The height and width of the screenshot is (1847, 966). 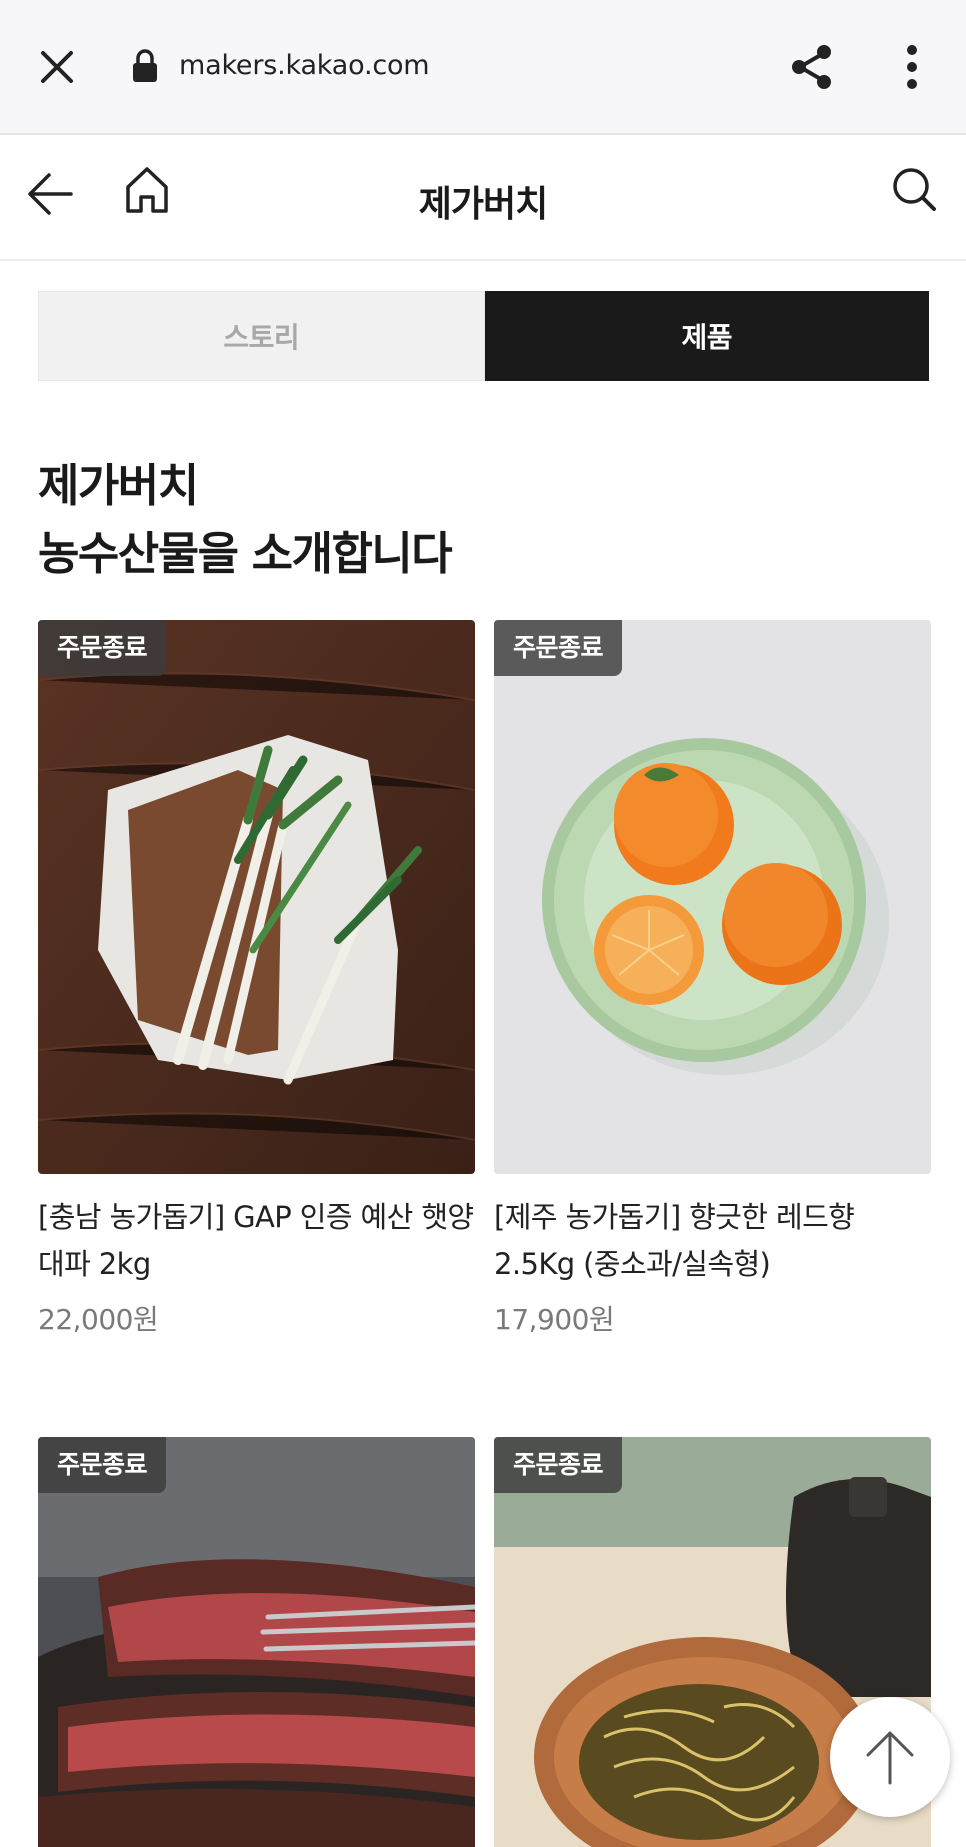 I want to click on section-heading-line2: 농수산물을 소개합니다, so click(x=245, y=553).